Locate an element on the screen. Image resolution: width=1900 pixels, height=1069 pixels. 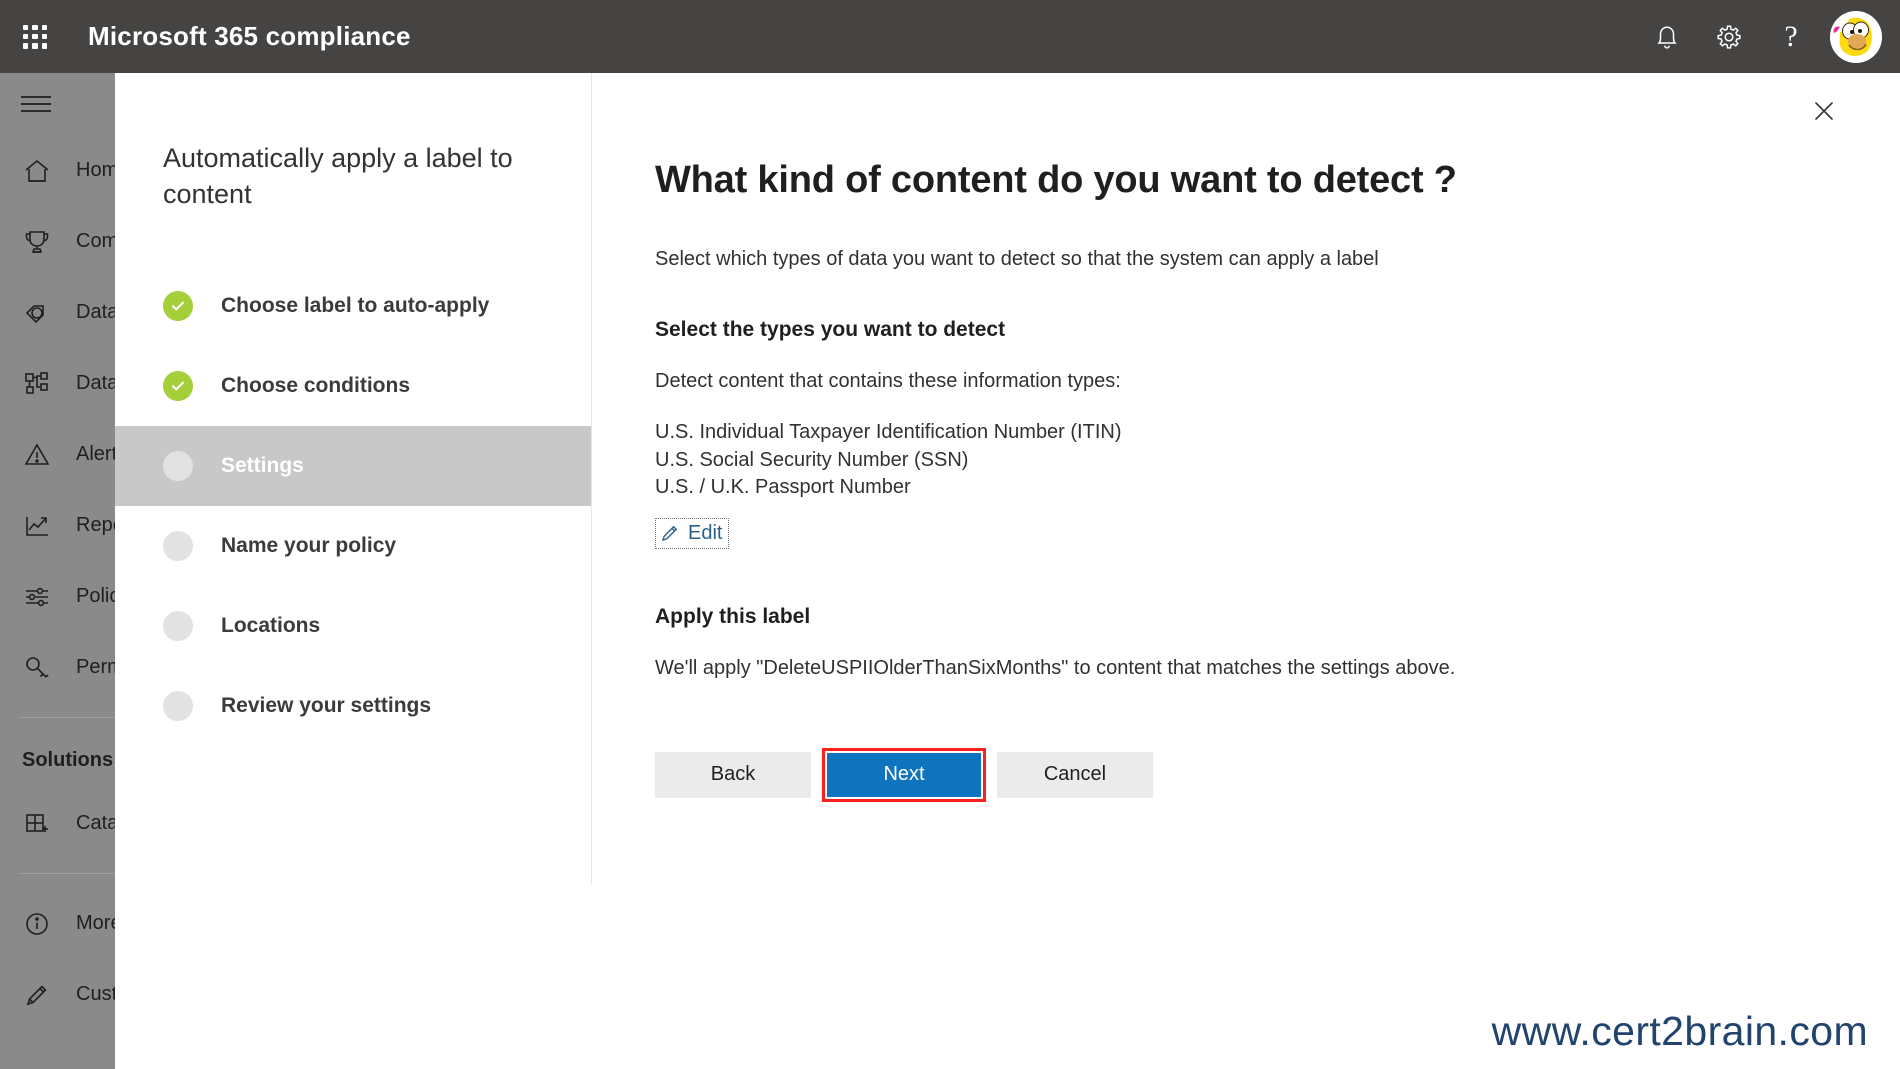
types-section-heading: Select the types you want to detect is located at coordinates (830, 329).